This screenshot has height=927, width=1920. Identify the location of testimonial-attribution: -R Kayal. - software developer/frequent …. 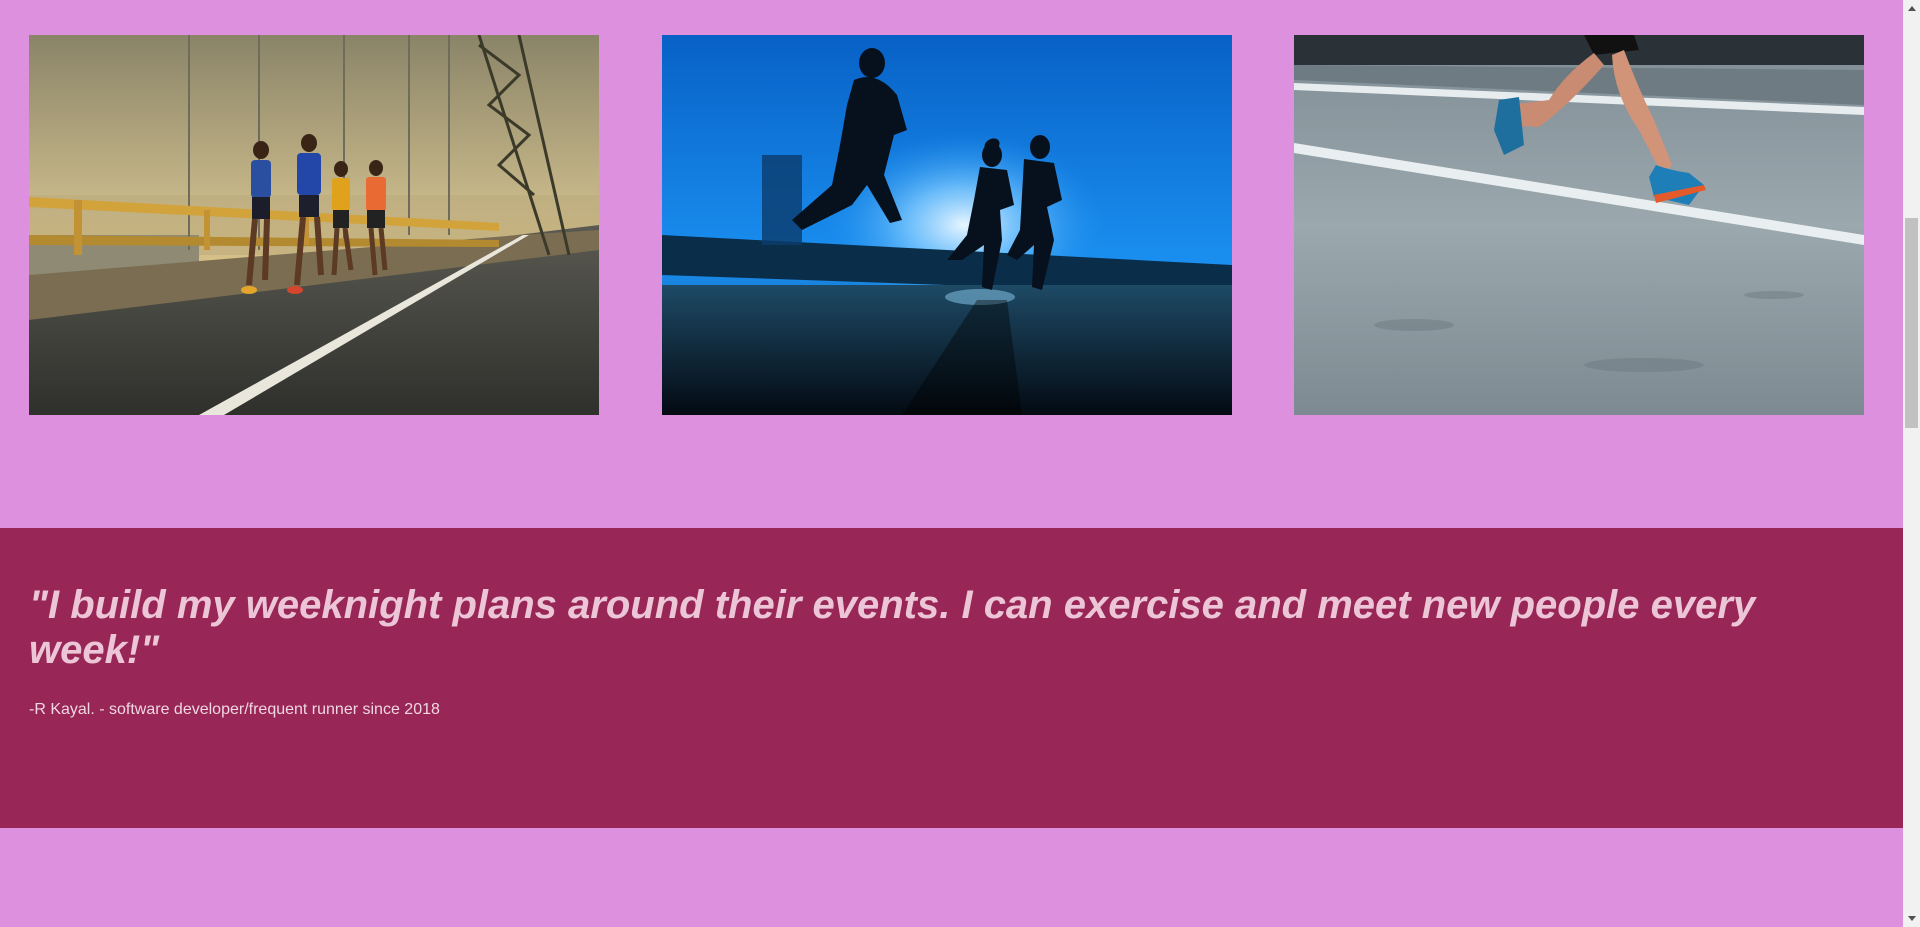
(234, 709).